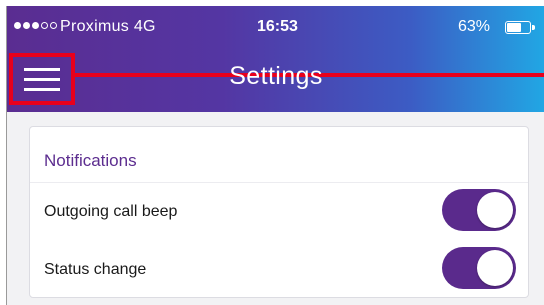 The image size is (544, 305). What do you see at coordinates (533, 27) in the screenshot?
I see `battery-tip` at bounding box center [533, 27].